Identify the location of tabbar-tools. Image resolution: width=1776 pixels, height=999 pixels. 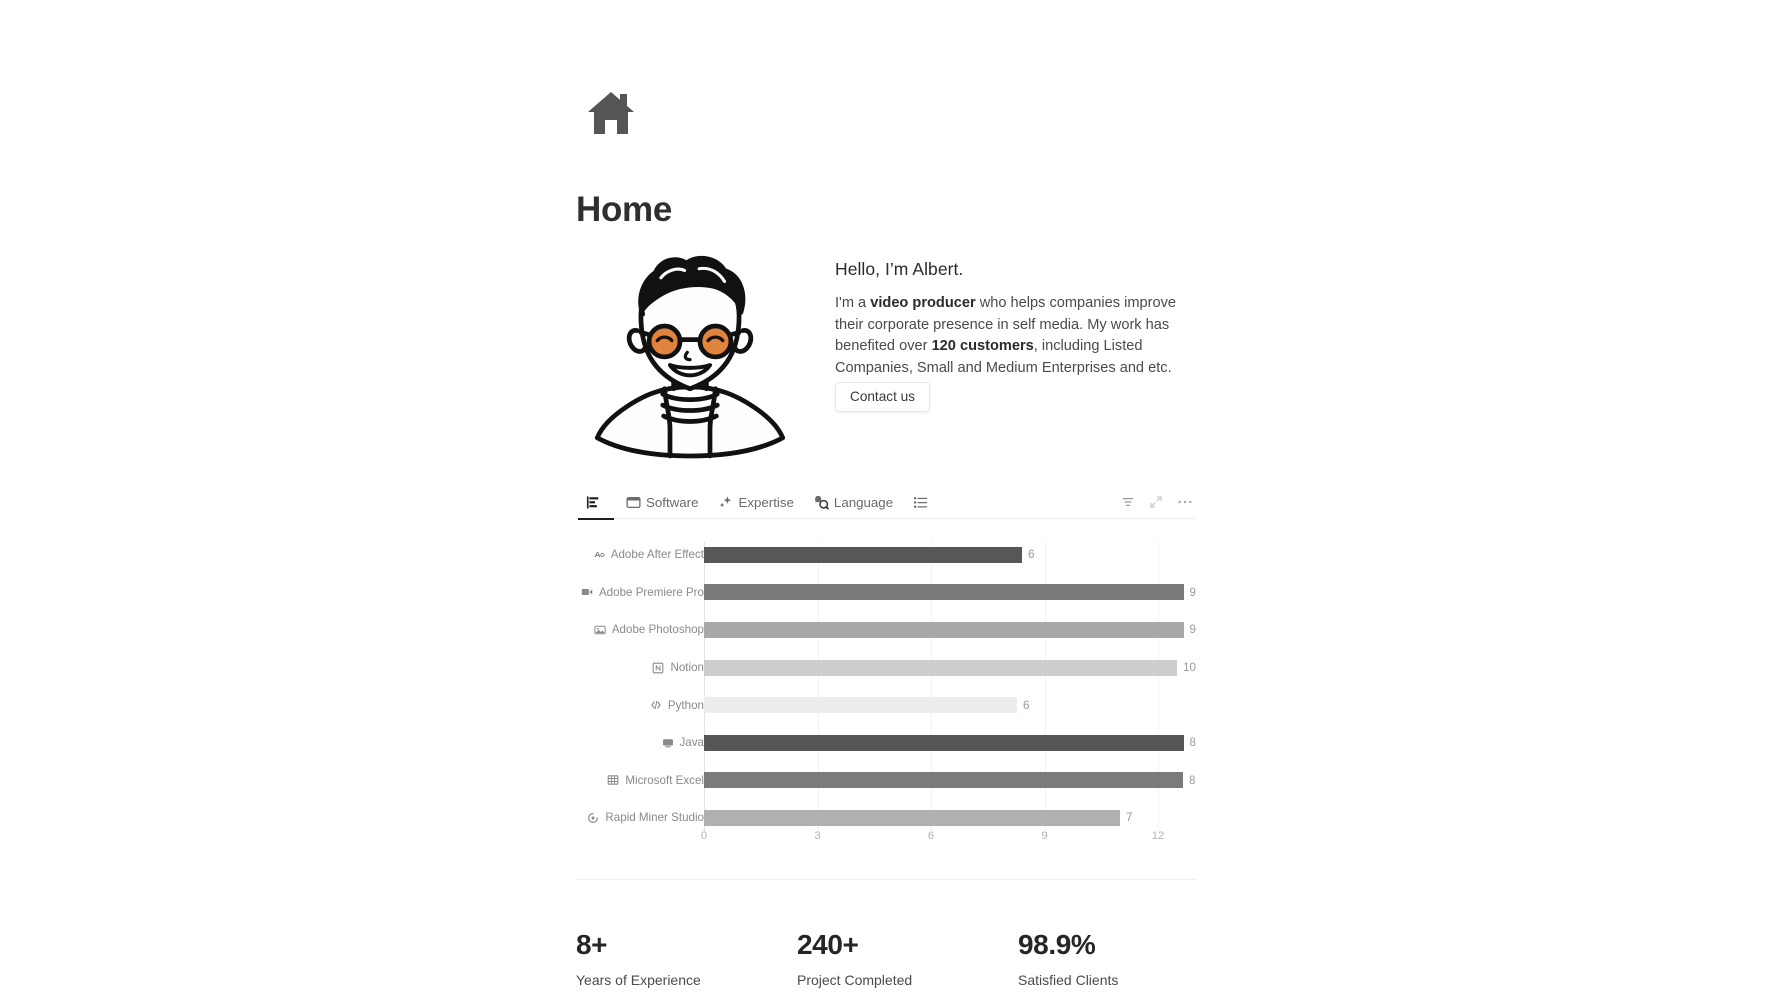
(1157, 502).